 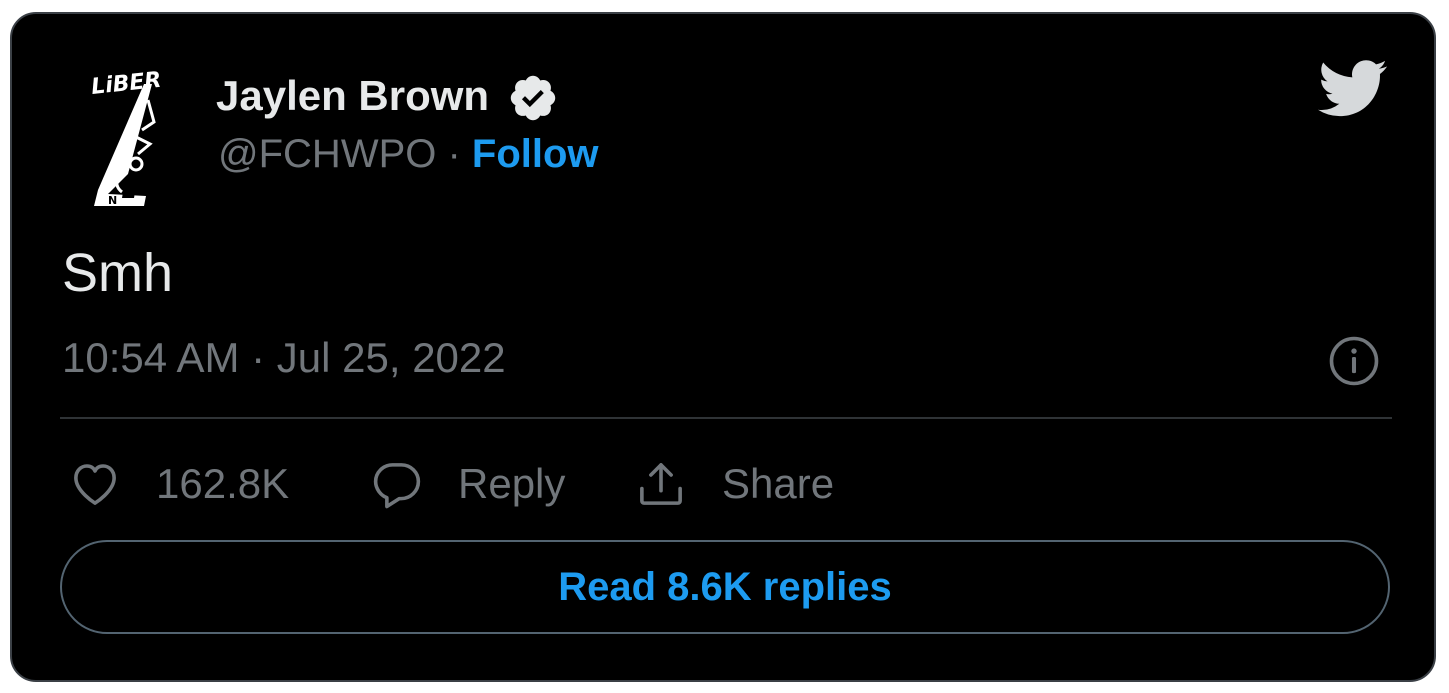 I want to click on svg-text: LiBER, so click(x=126, y=84).